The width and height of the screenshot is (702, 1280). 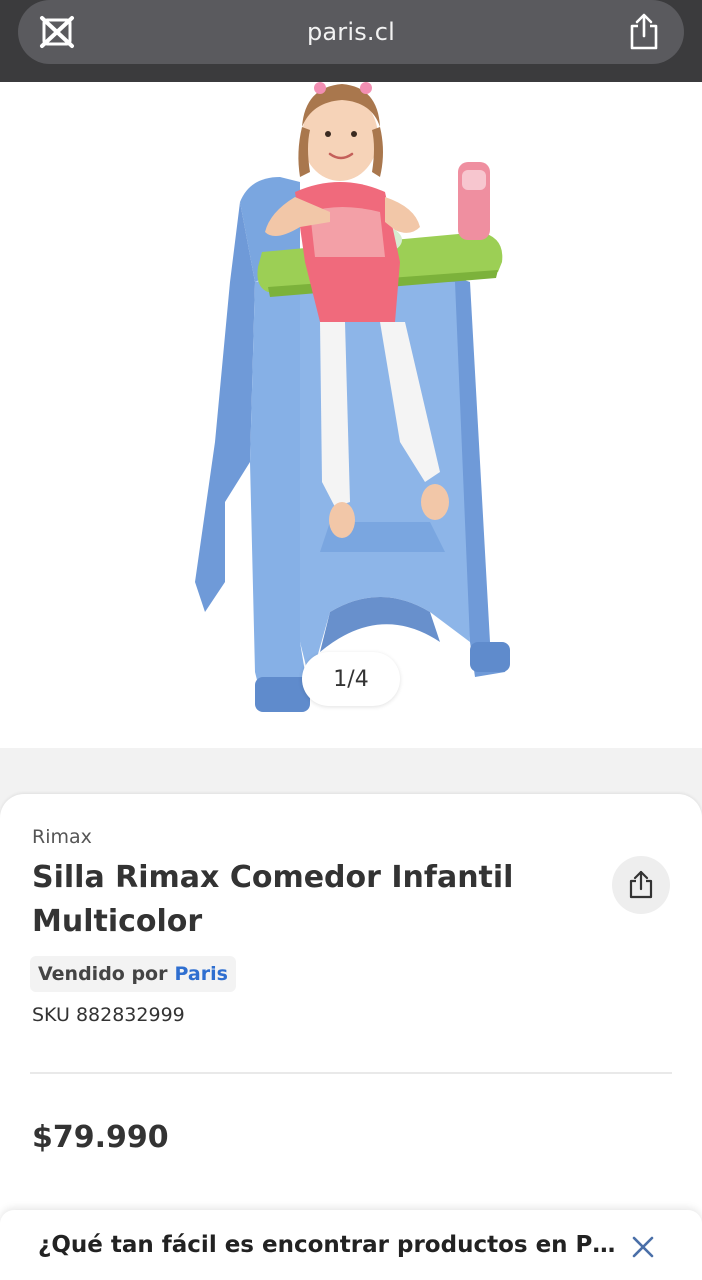 What do you see at coordinates (351, 679) in the screenshot?
I see `image-counter: 1/4` at bounding box center [351, 679].